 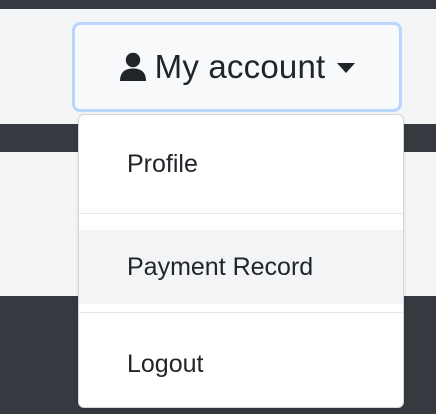 I want to click on menu-item-profile-label: Profile, so click(x=162, y=163).